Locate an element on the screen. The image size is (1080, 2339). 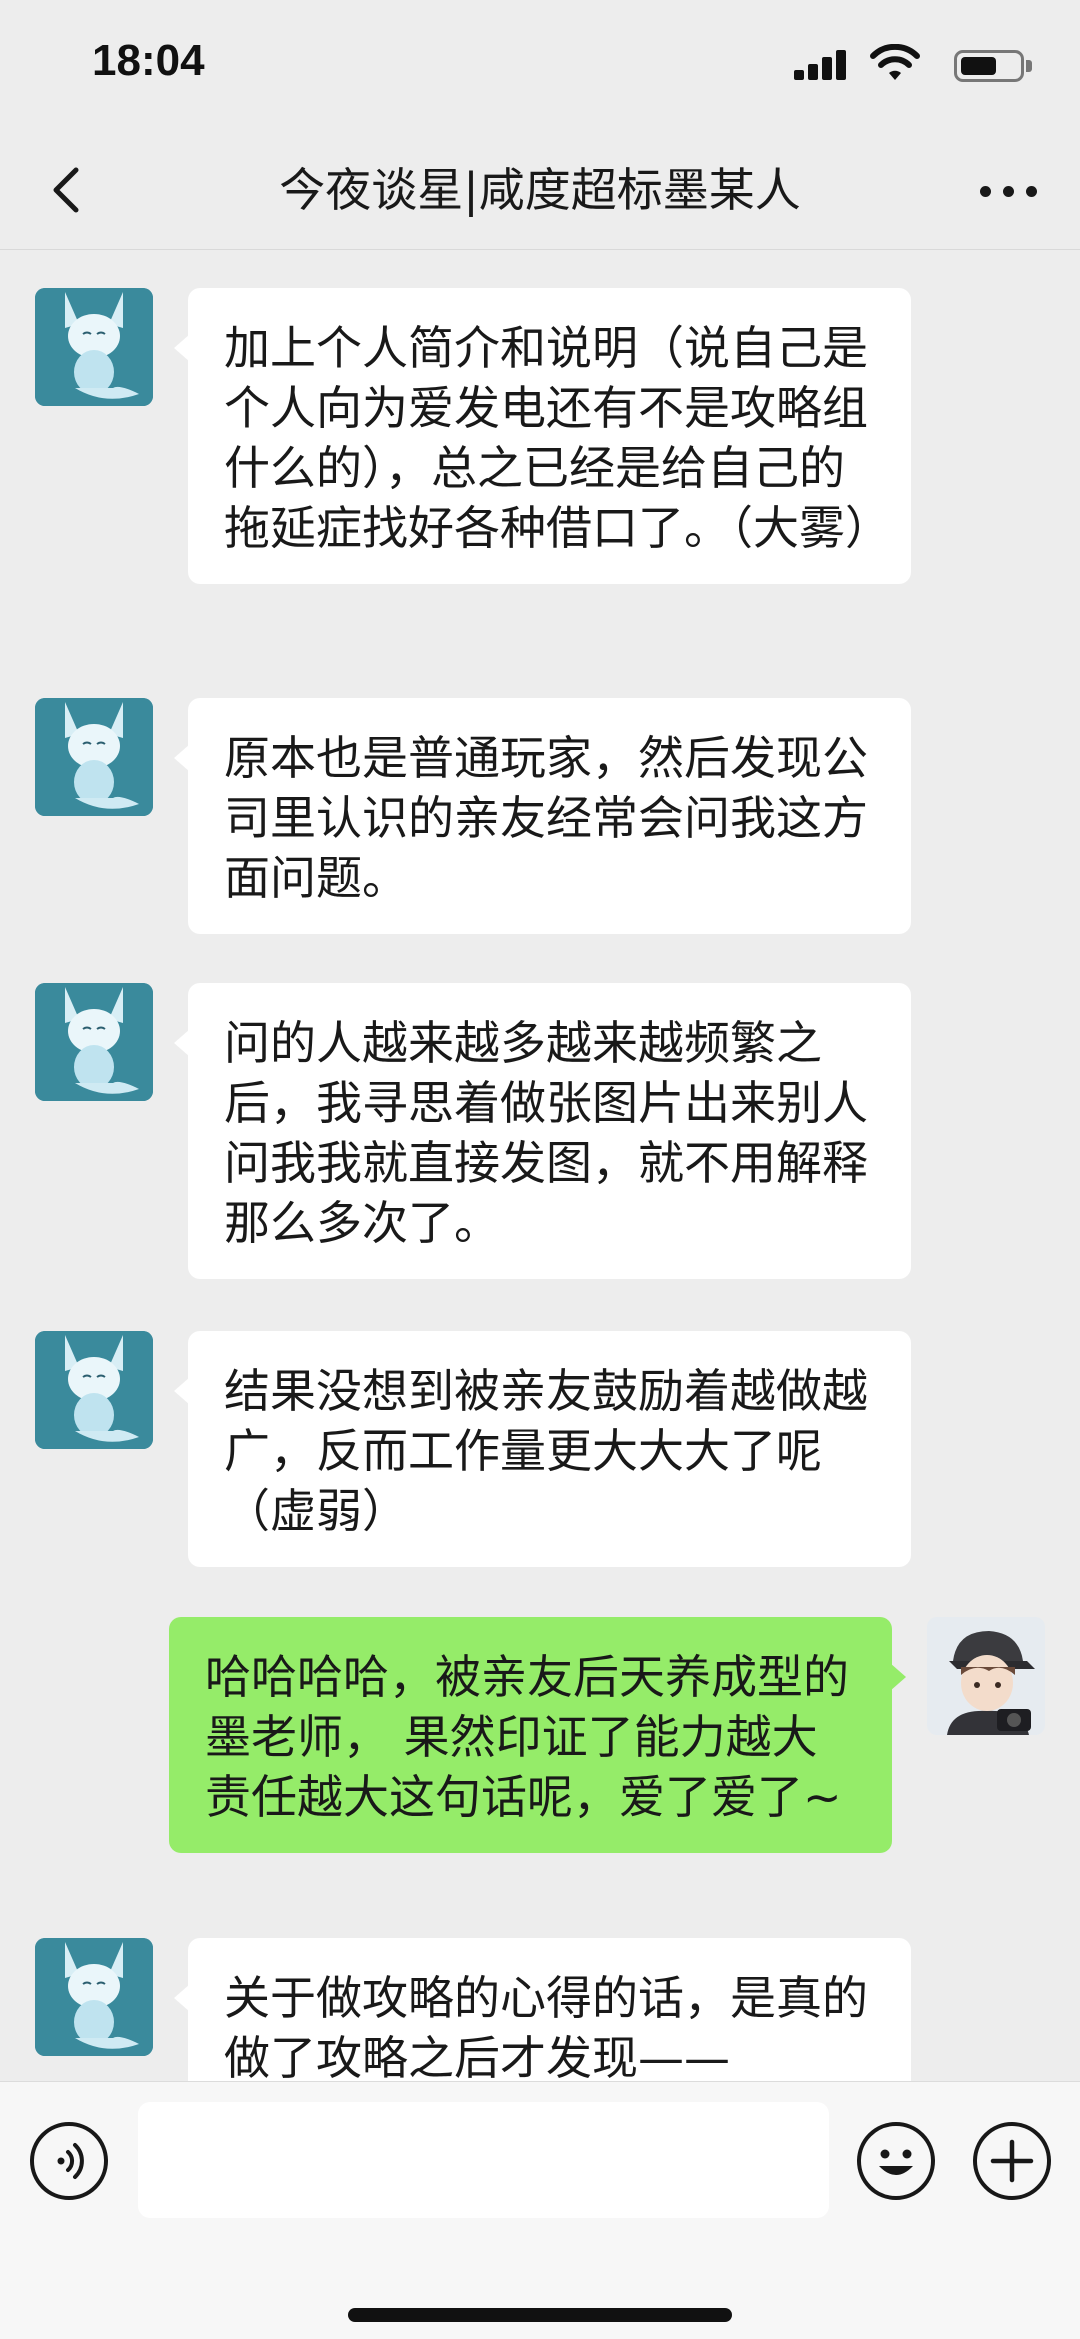
emoji-icon is located at coordinates (896, 2162).